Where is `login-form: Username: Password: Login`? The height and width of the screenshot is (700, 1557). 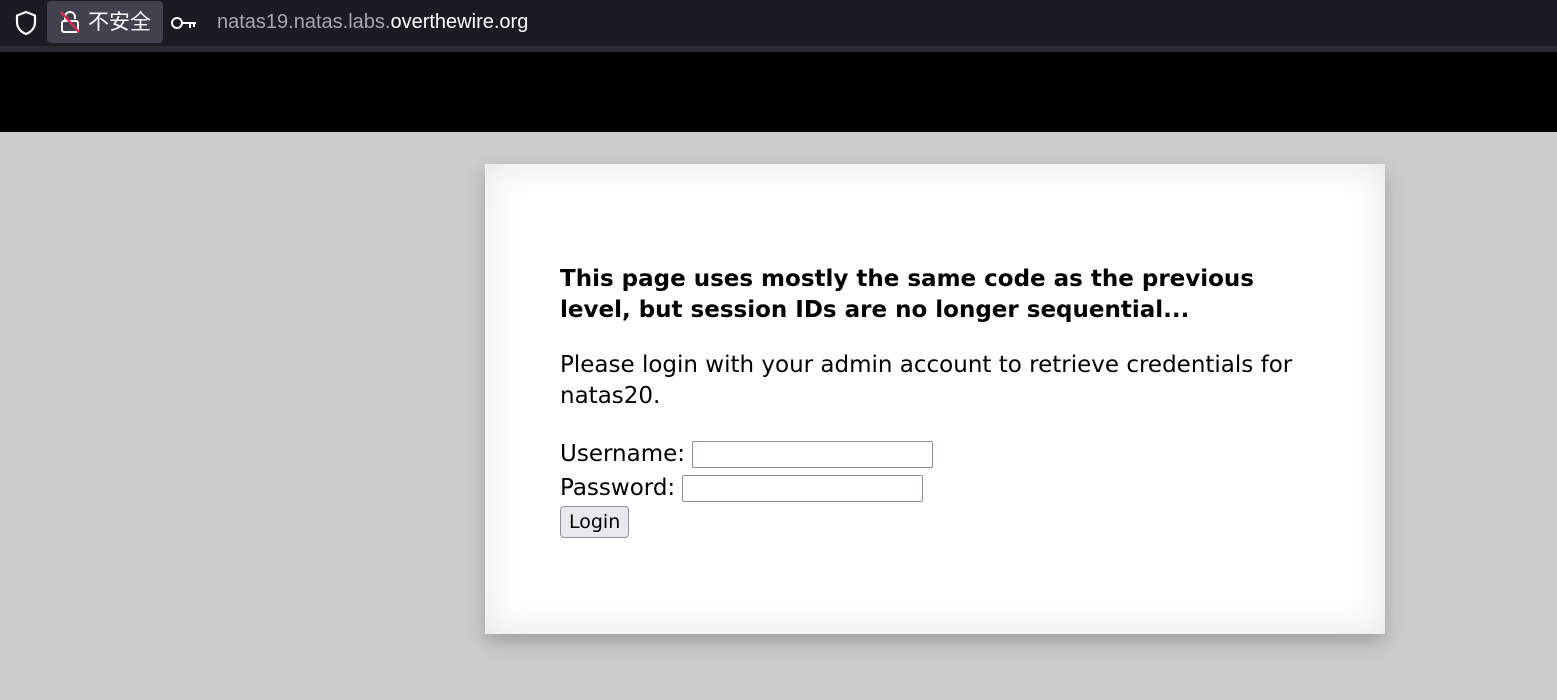
login-form: Username: Password: Login is located at coordinates (935, 487).